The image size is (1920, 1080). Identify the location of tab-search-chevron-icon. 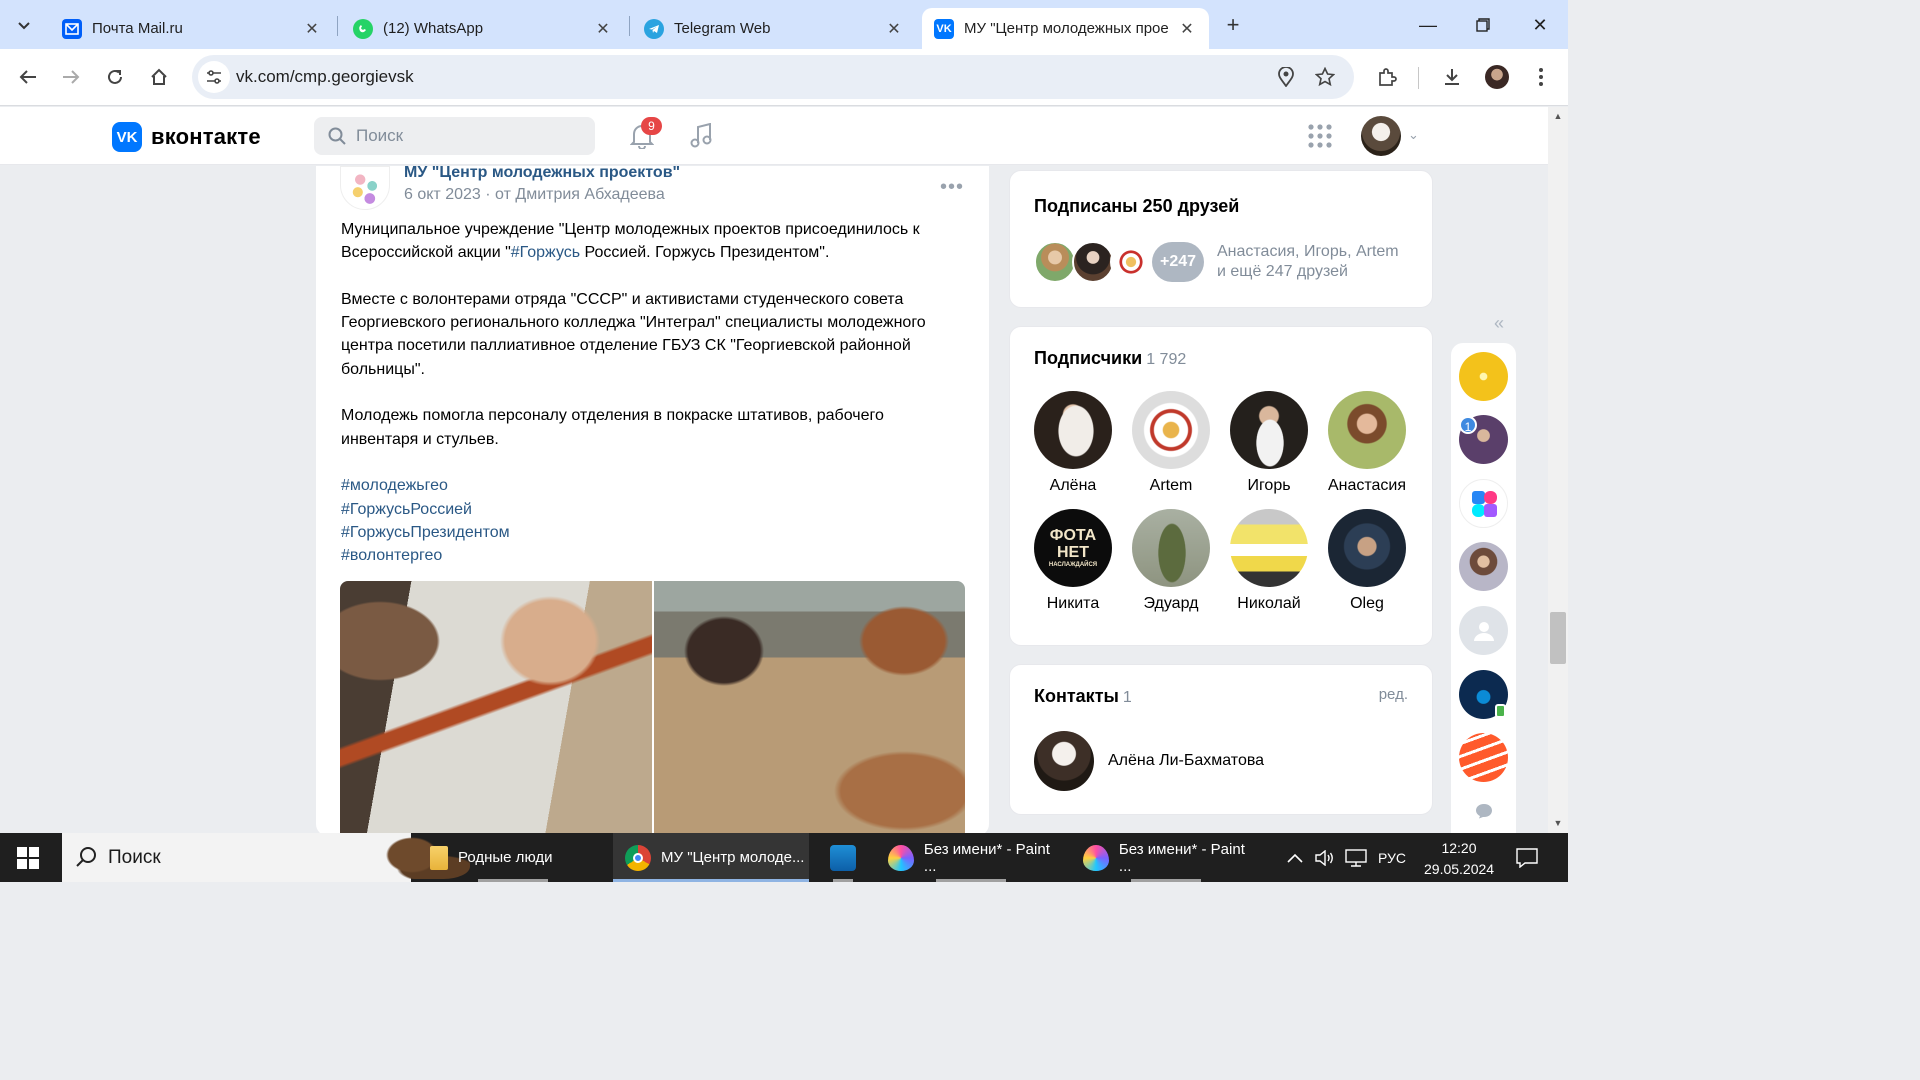
(24, 25).